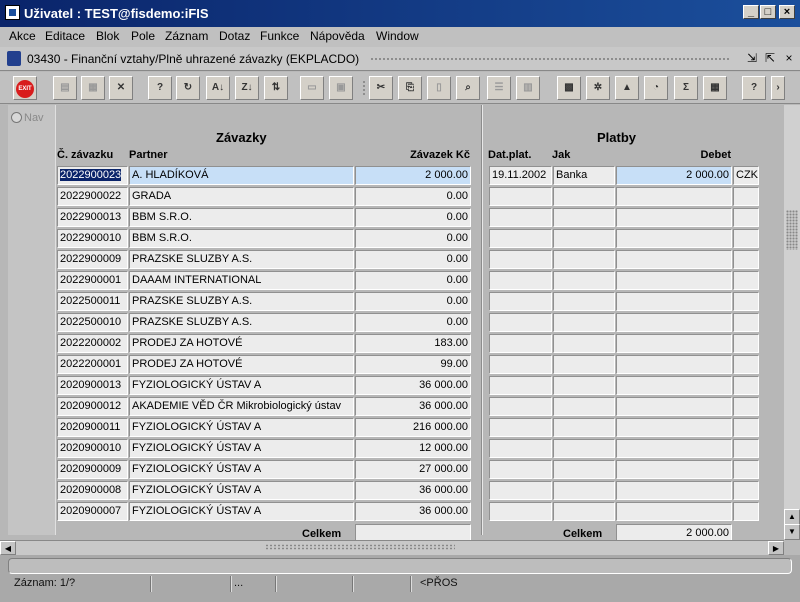 The width and height of the screenshot is (800, 602). I want to click on window-title-bar: Uživatel : TEST@fisdemo:iFIS _ □ ×, so click(400, 13).